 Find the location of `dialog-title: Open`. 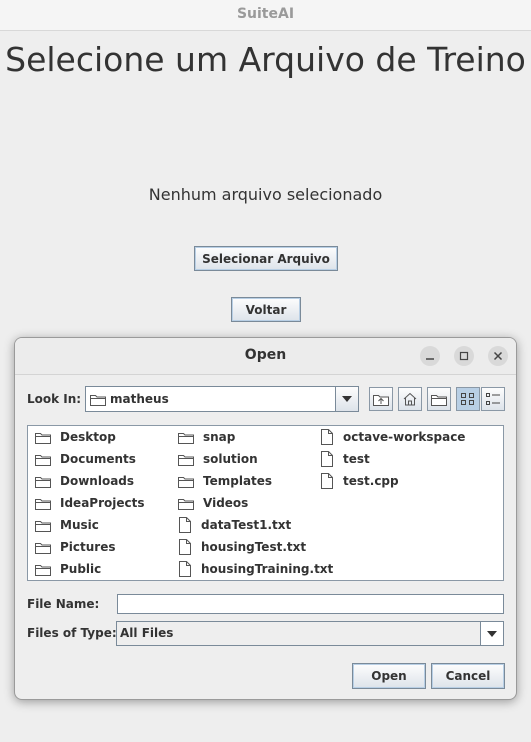

dialog-title: Open is located at coordinates (265, 355).